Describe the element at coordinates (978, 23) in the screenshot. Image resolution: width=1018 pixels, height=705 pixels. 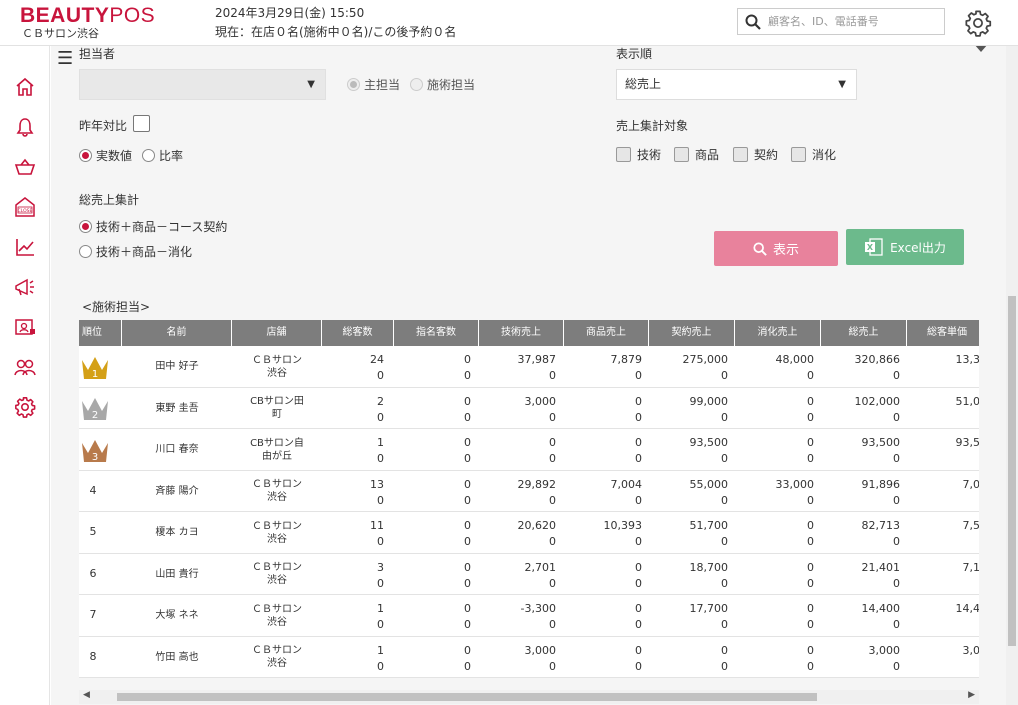
I see `gear-icon` at that location.